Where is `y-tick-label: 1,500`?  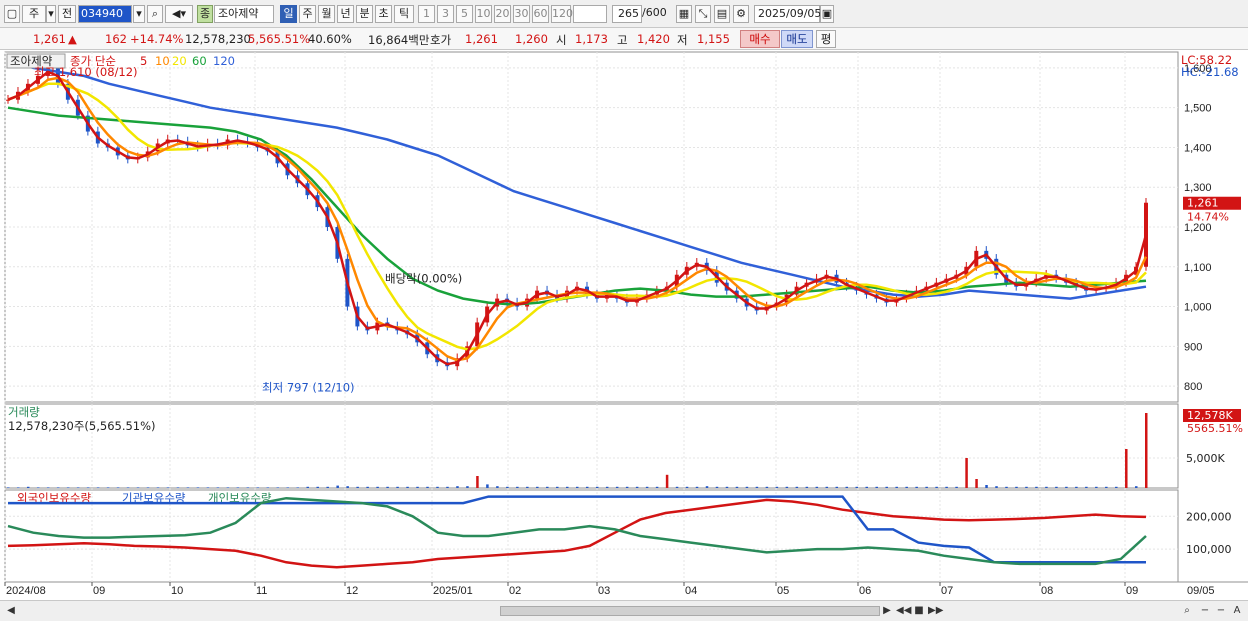
y-tick-label: 1,500 is located at coordinates (1198, 109).